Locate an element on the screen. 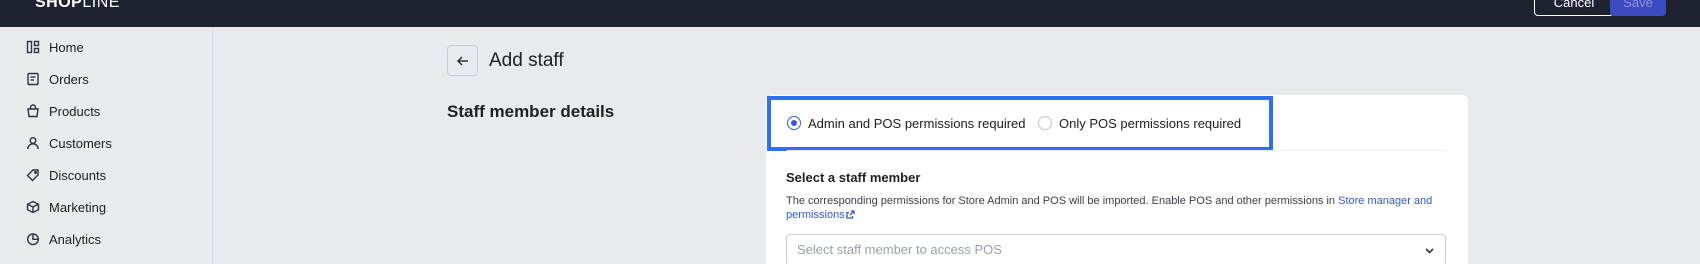  sidebar-item-home: Home is located at coordinates (55, 47).